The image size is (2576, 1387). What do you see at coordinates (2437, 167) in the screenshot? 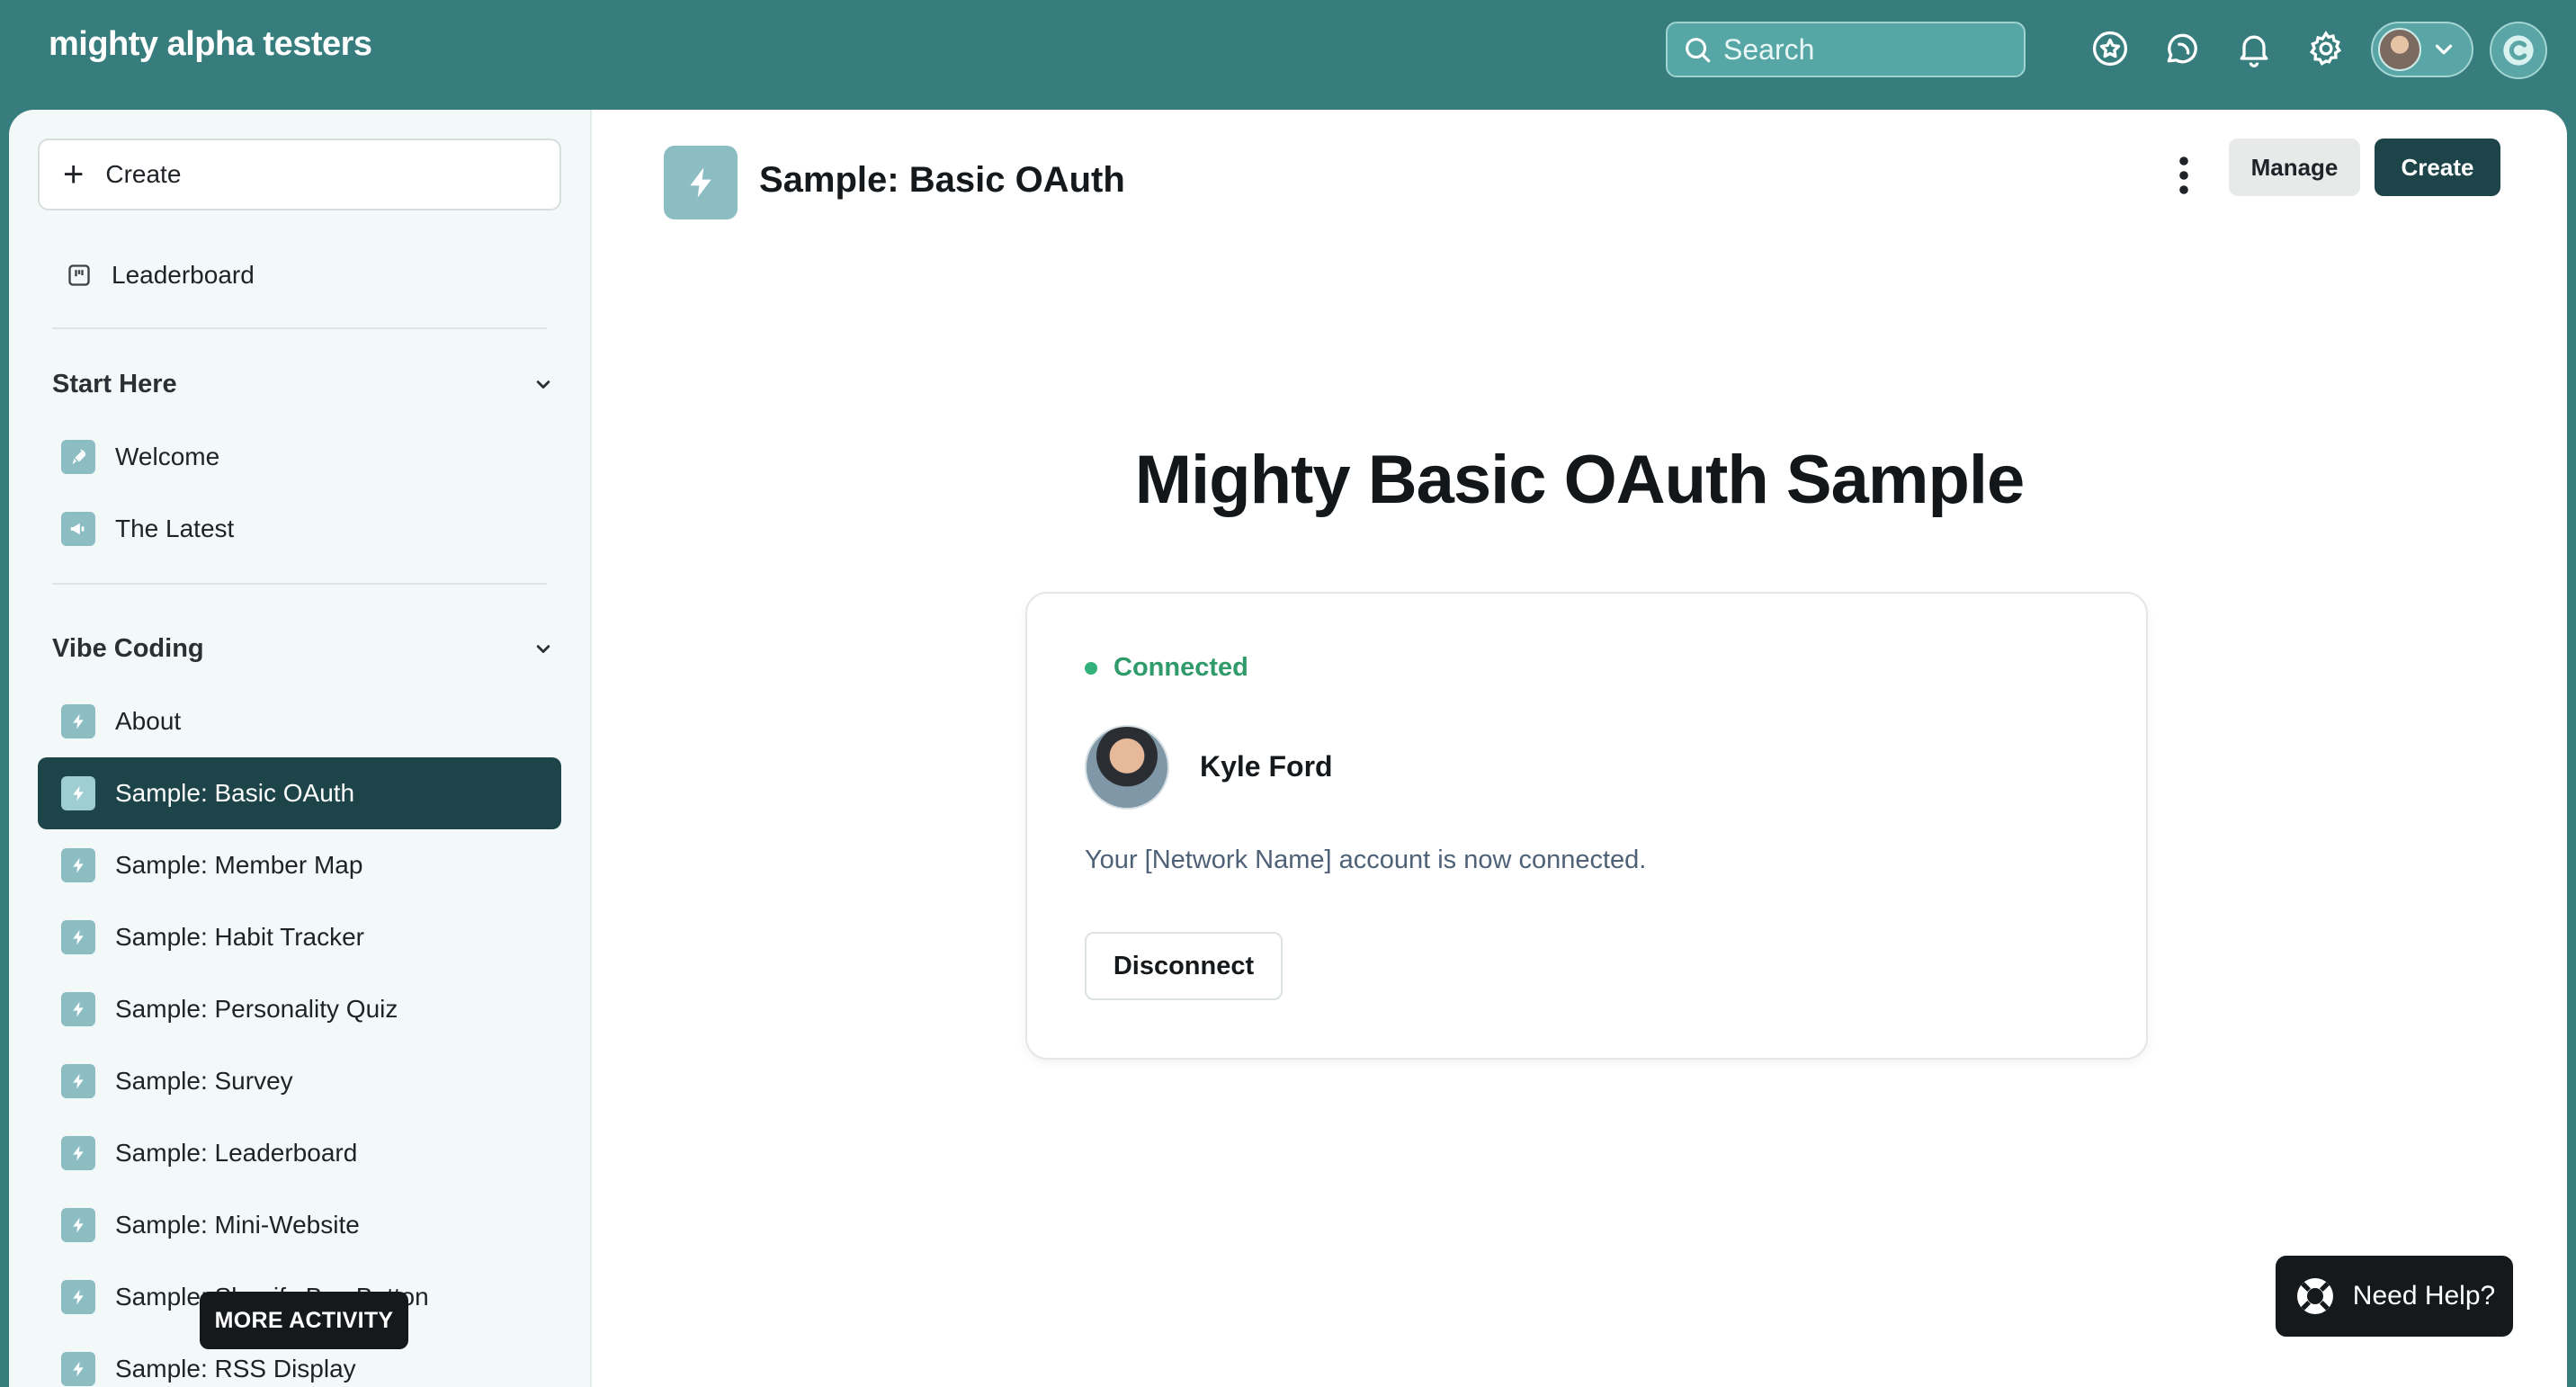
I see `create-button: Create` at bounding box center [2437, 167].